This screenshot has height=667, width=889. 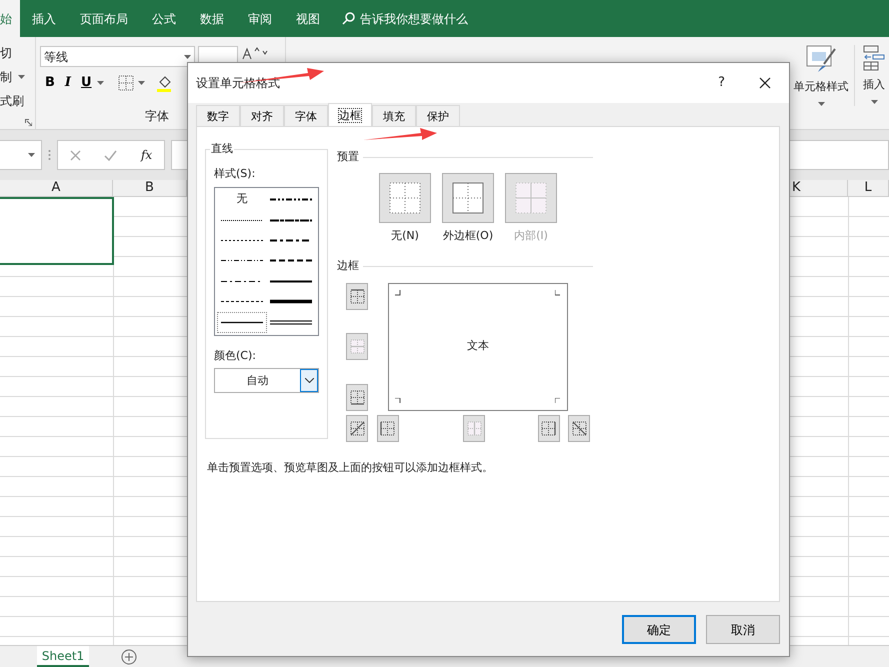 I want to click on dialog-tab: 对齐, so click(x=262, y=115).